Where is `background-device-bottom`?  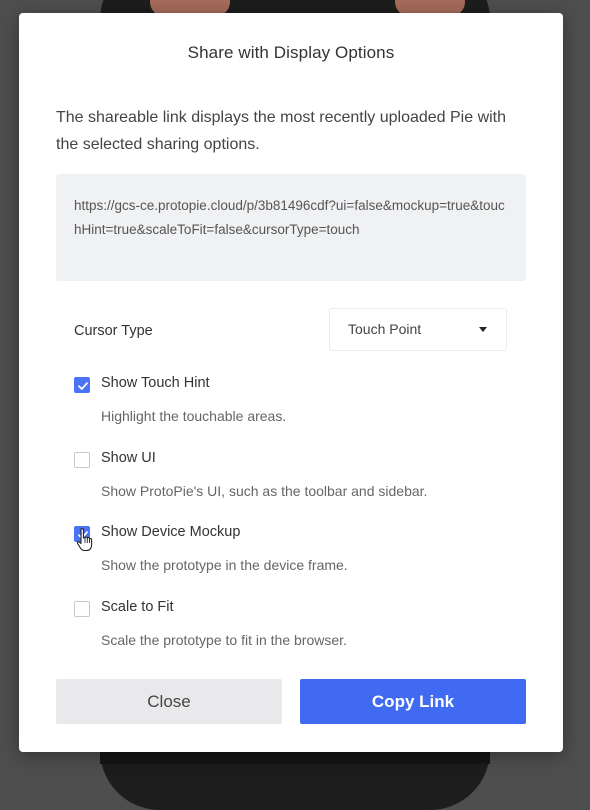 background-device-bottom is located at coordinates (295, 758).